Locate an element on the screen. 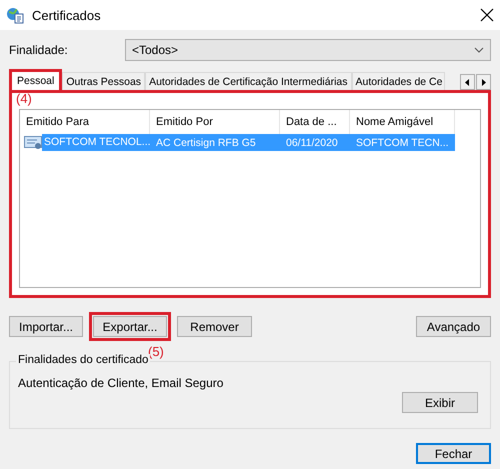  group-title: Finalidades do certificado is located at coordinates (83, 360).